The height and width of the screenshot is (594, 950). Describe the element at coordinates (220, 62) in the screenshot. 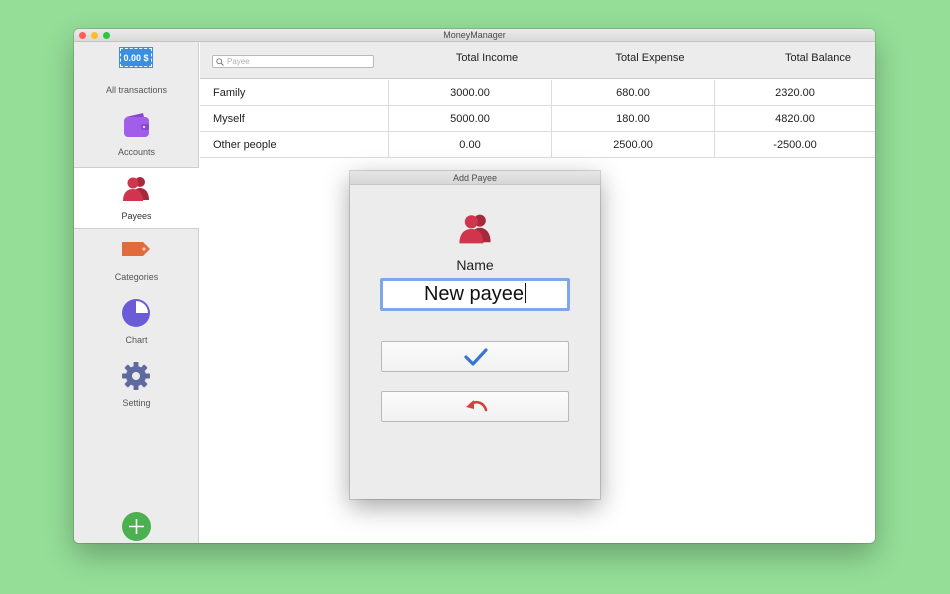

I see `search-icon` at that location.